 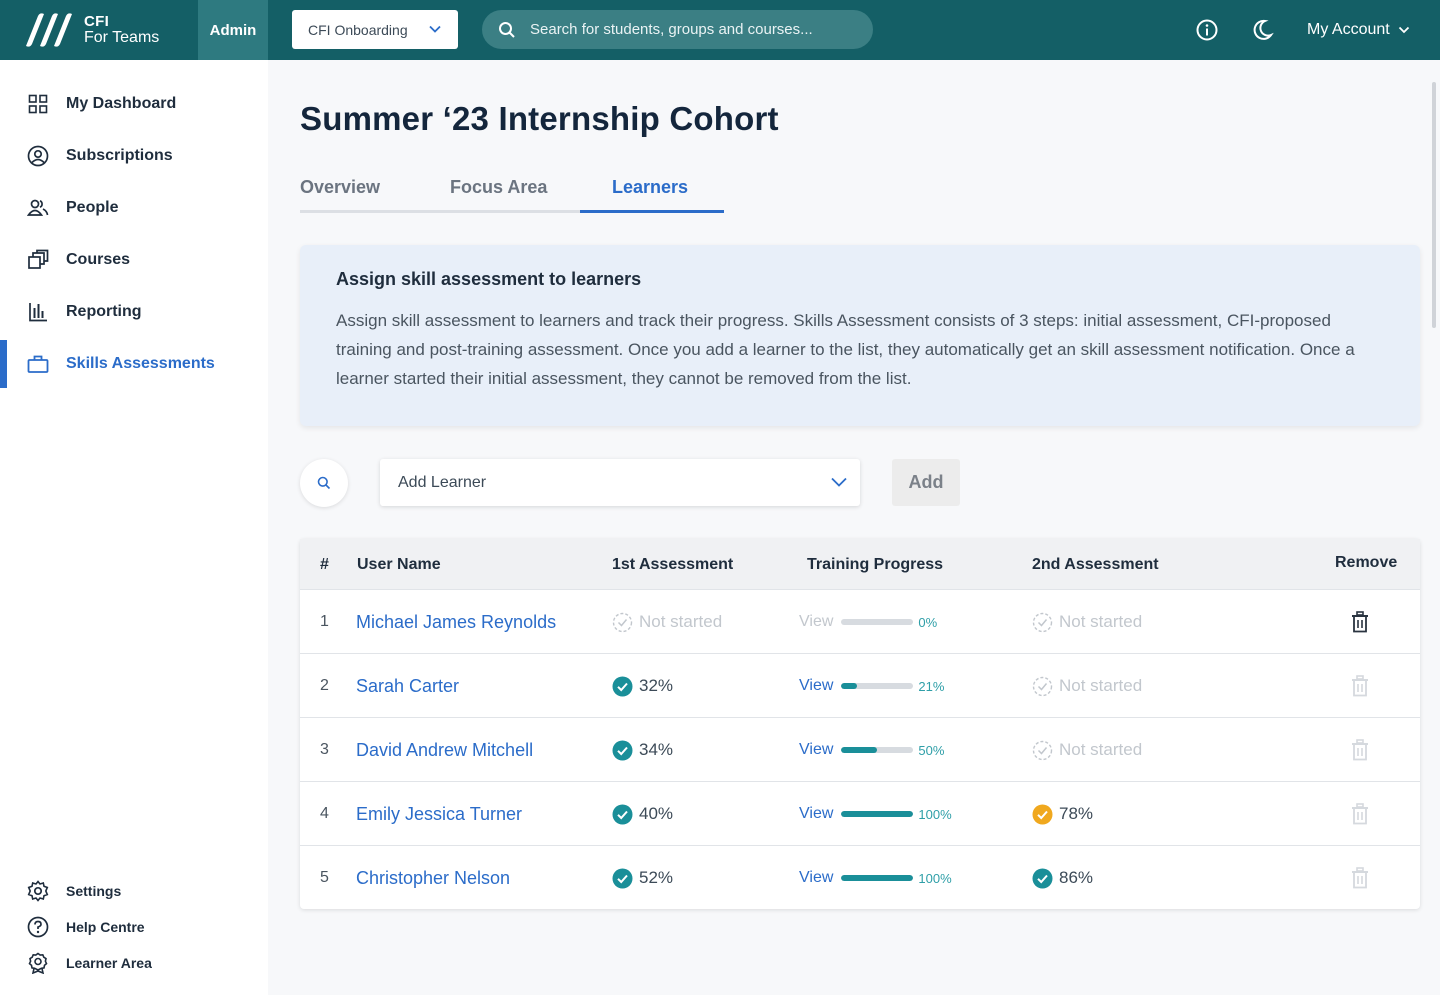 I want to click on column-header-training-progress: Training Progress, so click(x=875, y=565).